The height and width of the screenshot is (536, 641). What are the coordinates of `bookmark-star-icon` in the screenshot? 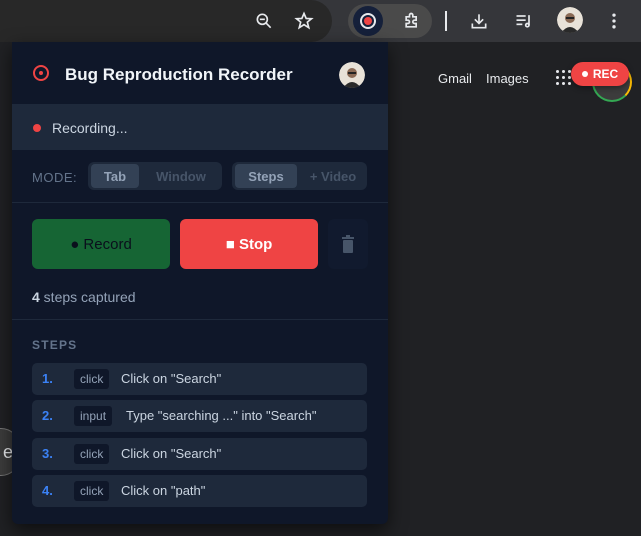 It's located at (304, 21).